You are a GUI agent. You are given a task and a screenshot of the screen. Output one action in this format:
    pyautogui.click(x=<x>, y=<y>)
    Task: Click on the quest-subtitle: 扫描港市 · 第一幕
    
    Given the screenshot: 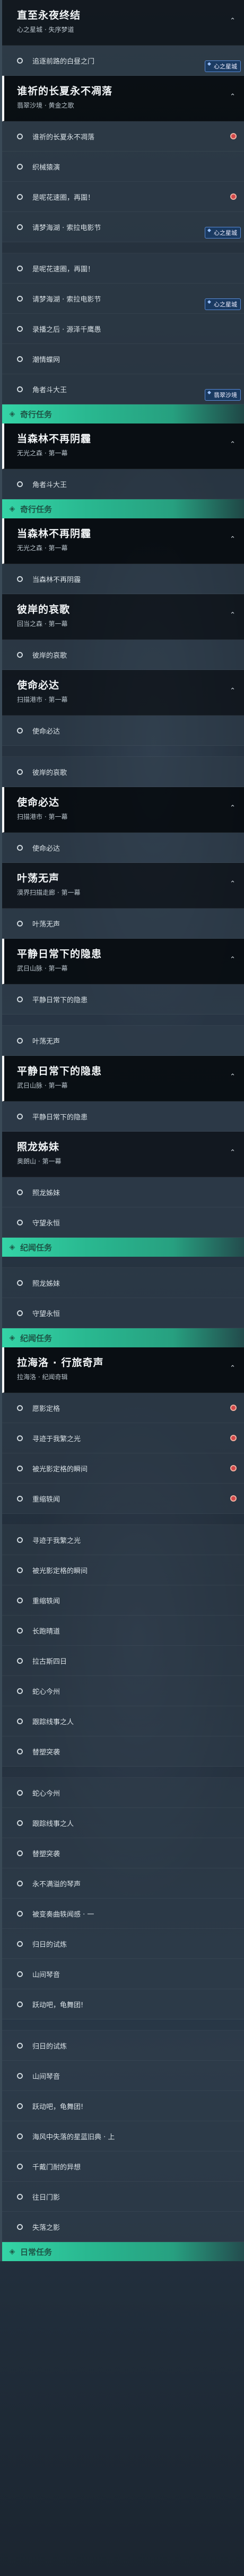 What is the action you would take?
    pyautogui.click(x=43, y=699)
    